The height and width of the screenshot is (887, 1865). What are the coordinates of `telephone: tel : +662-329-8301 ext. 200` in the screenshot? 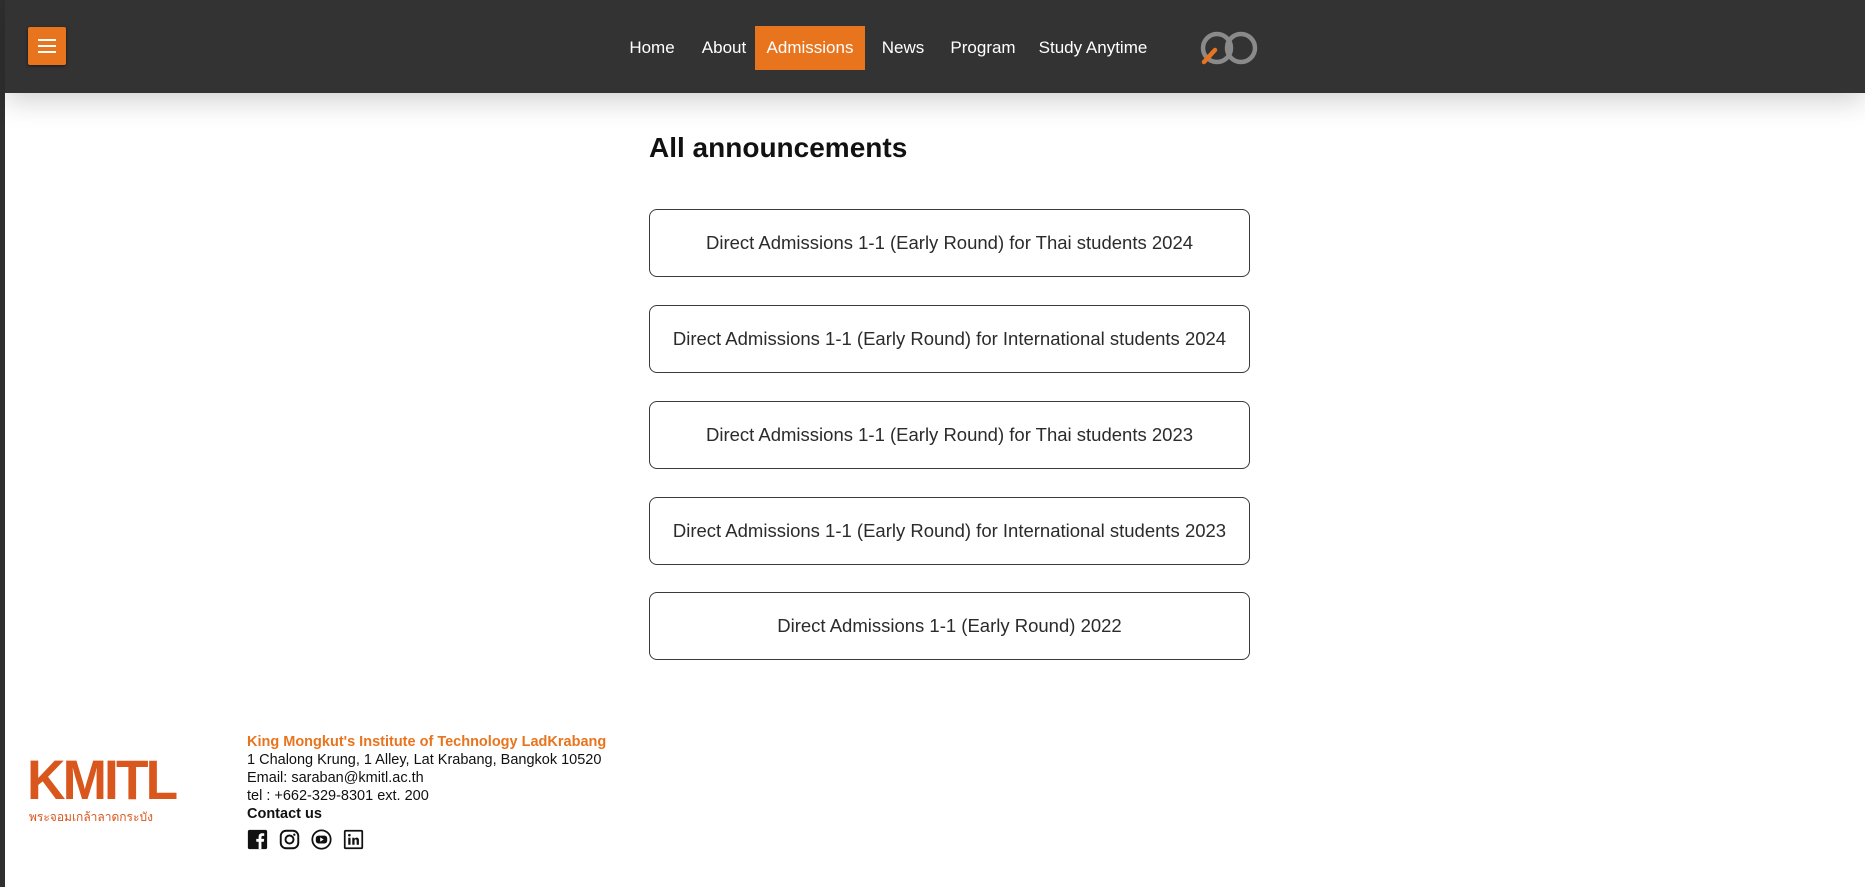 It's located at (338, 796).